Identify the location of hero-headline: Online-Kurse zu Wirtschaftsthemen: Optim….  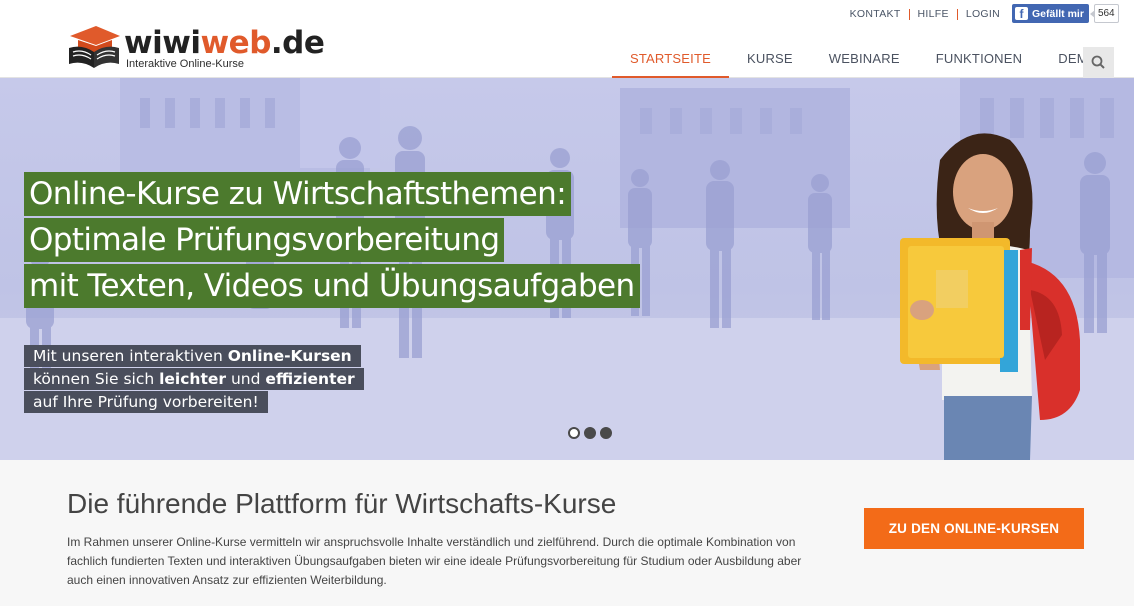
(332, 241).